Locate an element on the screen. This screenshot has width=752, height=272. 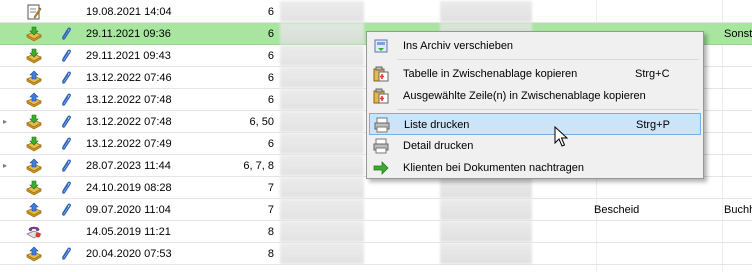
copy-rows-icon is located at coordinates (381, 96).